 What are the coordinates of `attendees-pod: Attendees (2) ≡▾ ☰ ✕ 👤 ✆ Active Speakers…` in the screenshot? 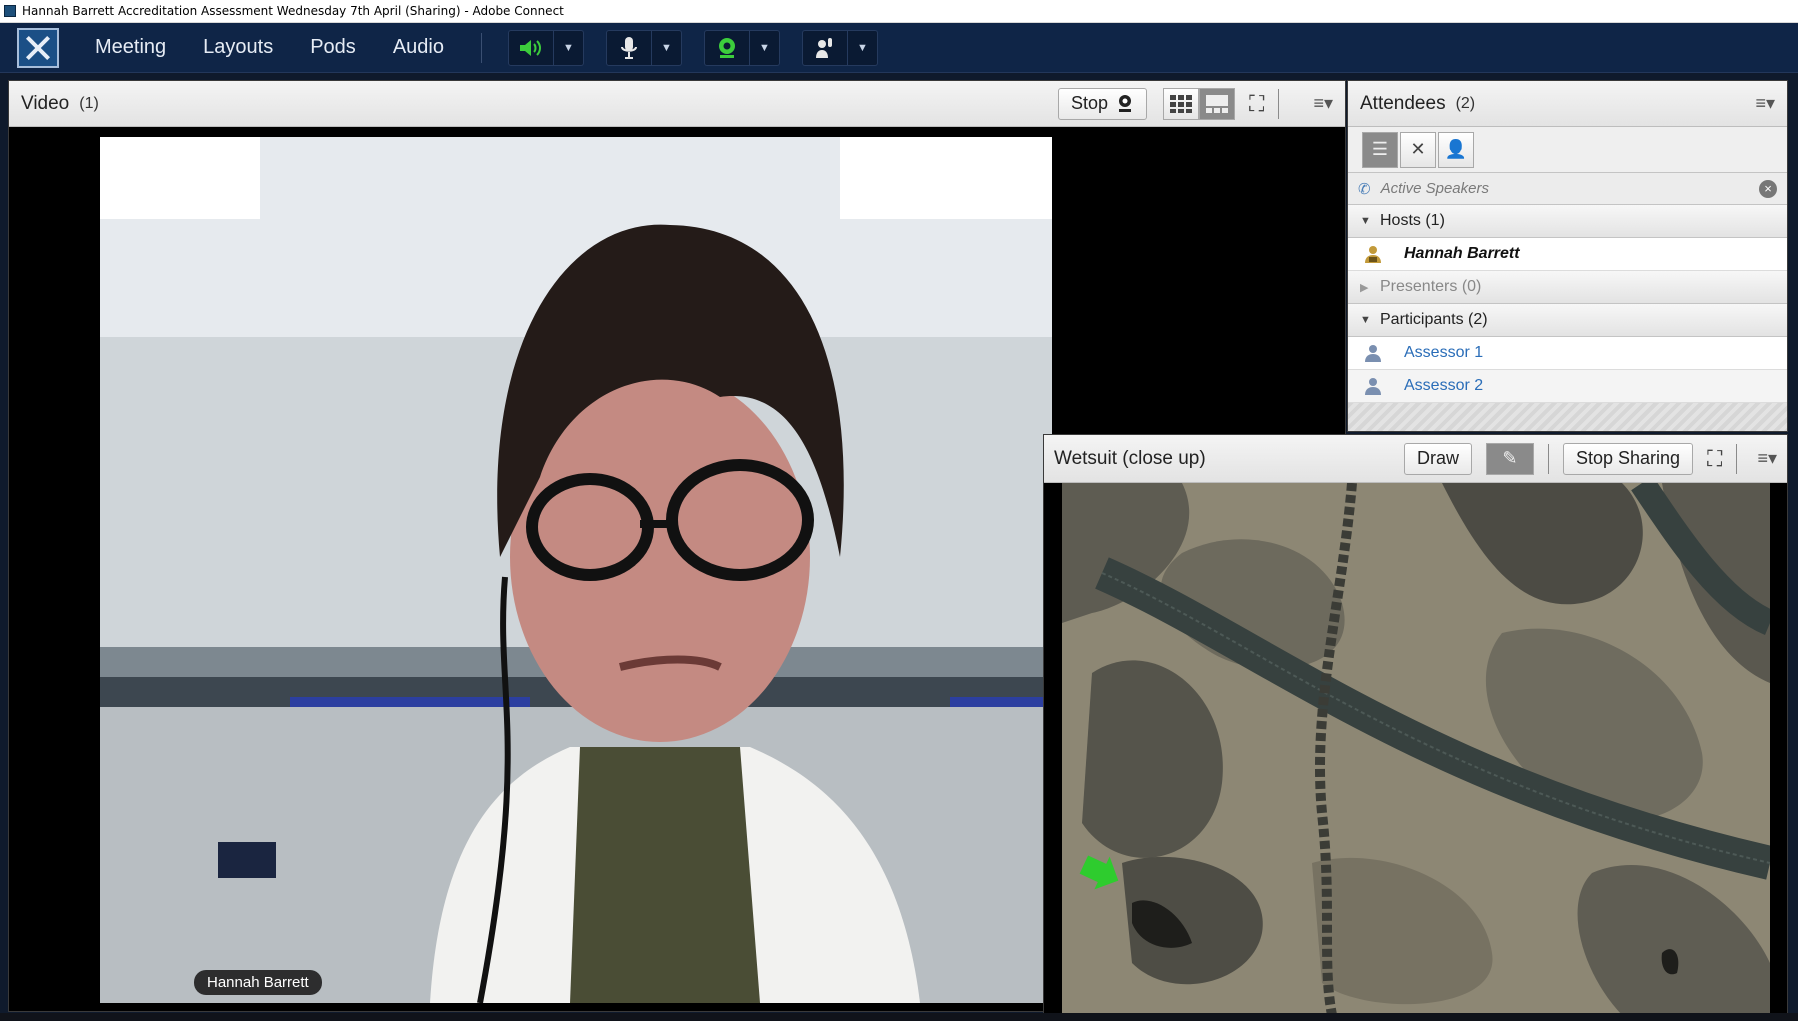 It's located at (1567, 256).